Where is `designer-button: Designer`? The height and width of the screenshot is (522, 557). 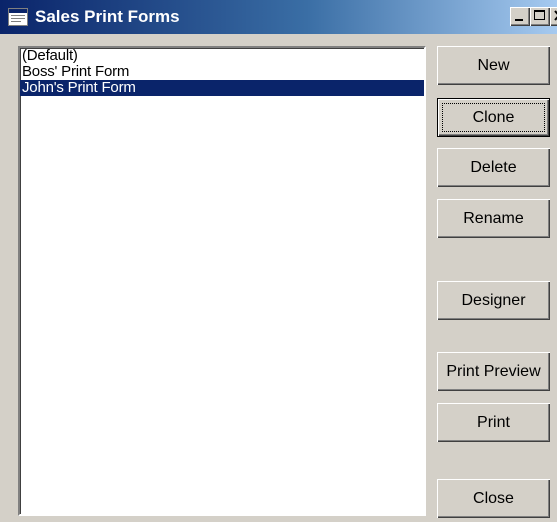
designer-button: Designer is located at coordinates (493, 300).